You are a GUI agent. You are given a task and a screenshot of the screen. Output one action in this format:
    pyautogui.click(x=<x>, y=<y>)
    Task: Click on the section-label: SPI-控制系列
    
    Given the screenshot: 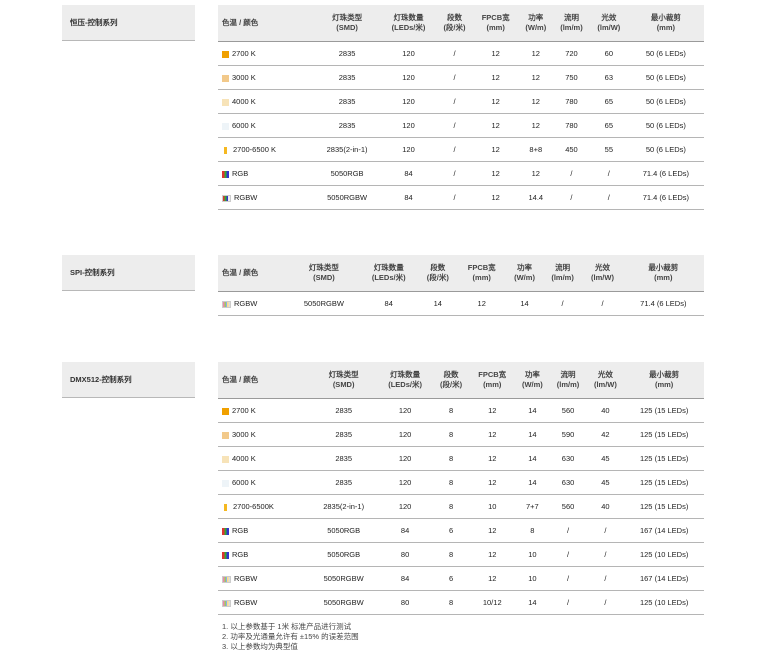 What is the action you would take?
    pyautogui.click(x=128, y=273)
    